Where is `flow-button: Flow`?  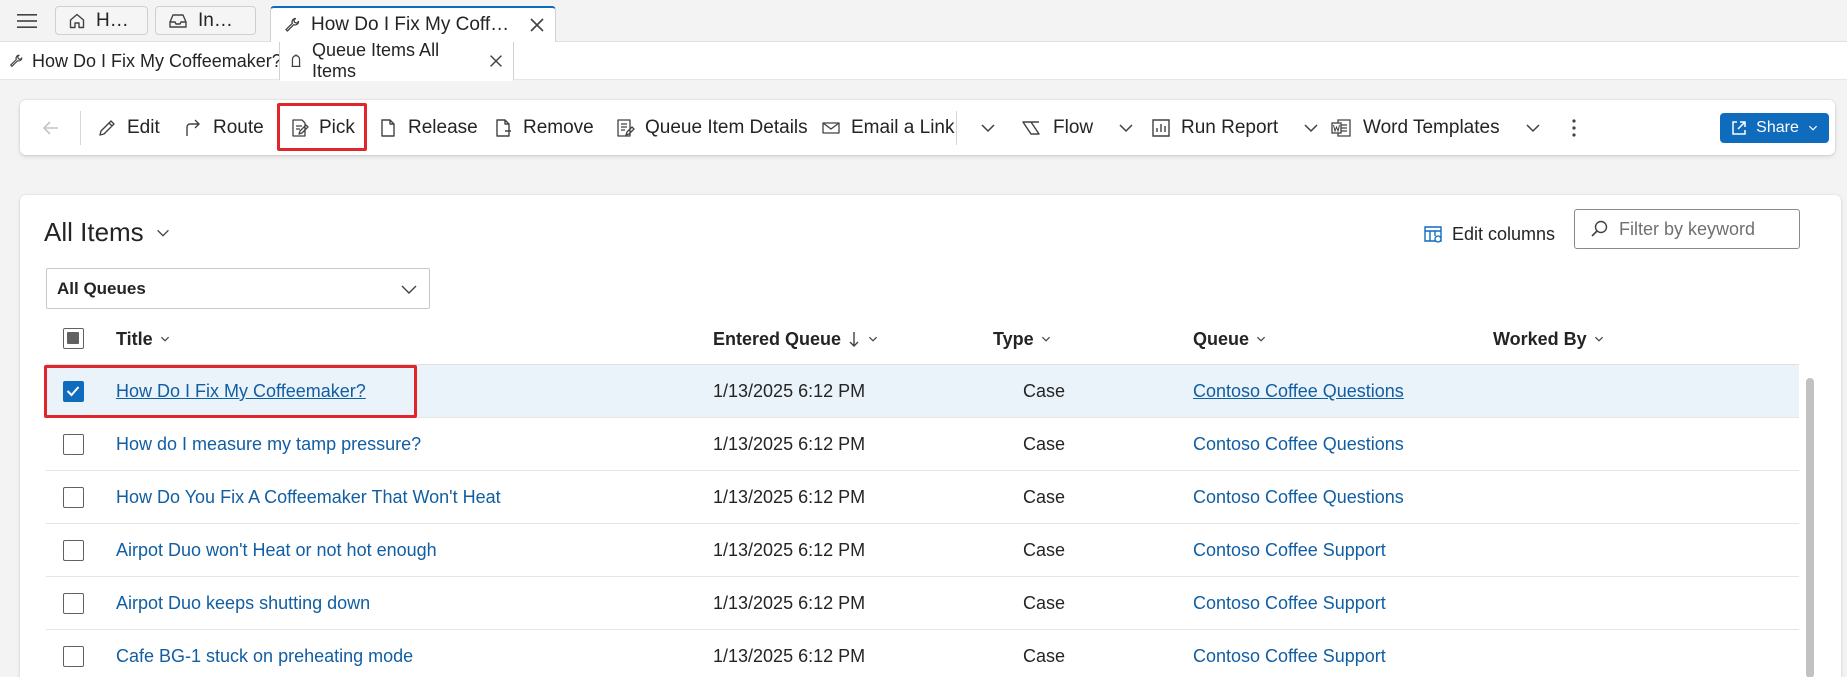 flow-button: Flow is located at coordinates (1078, 127).